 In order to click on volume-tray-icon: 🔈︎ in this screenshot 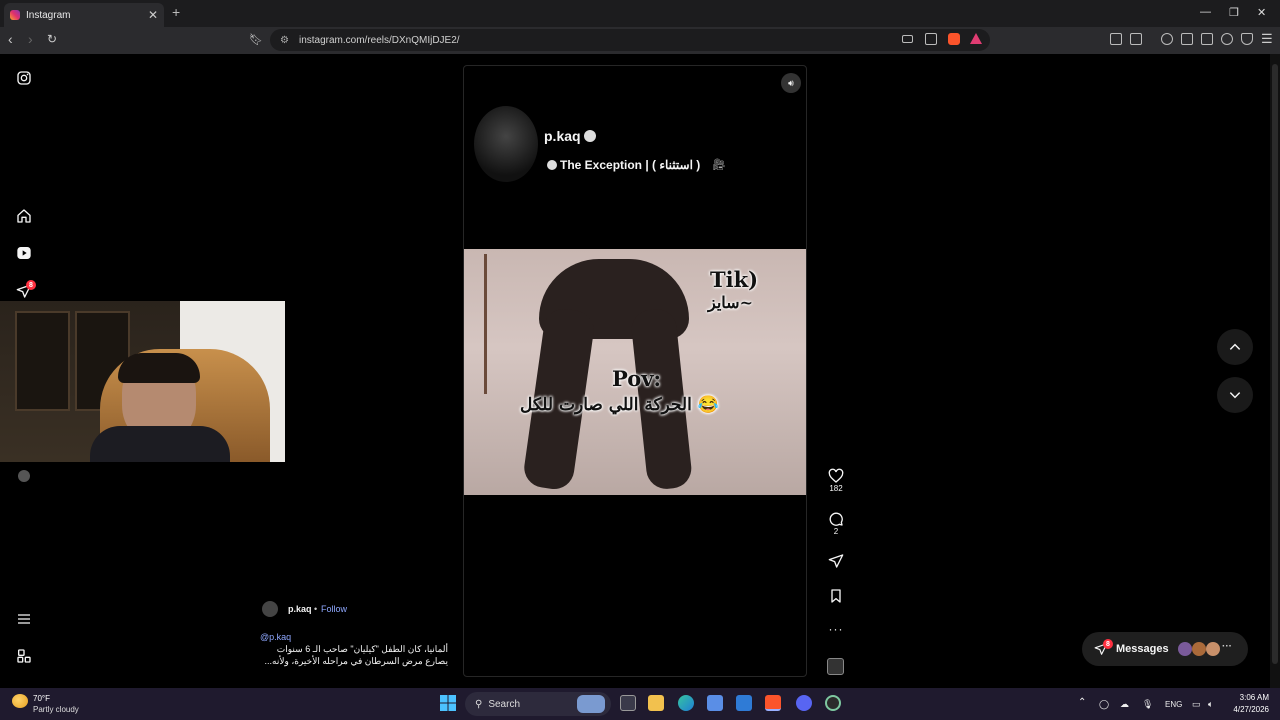, I will do `click(1210, 704)`.